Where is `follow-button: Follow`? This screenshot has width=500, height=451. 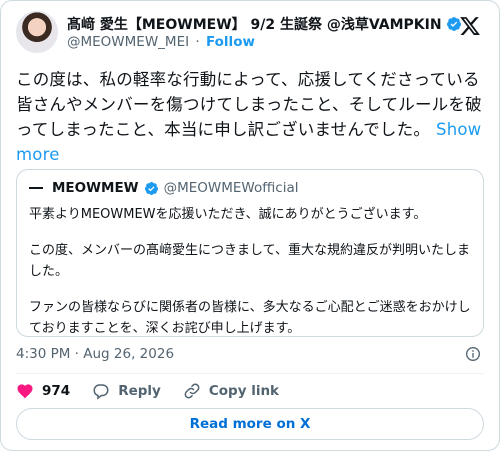 follow-button: Follow is located at coordinates (230, 42).